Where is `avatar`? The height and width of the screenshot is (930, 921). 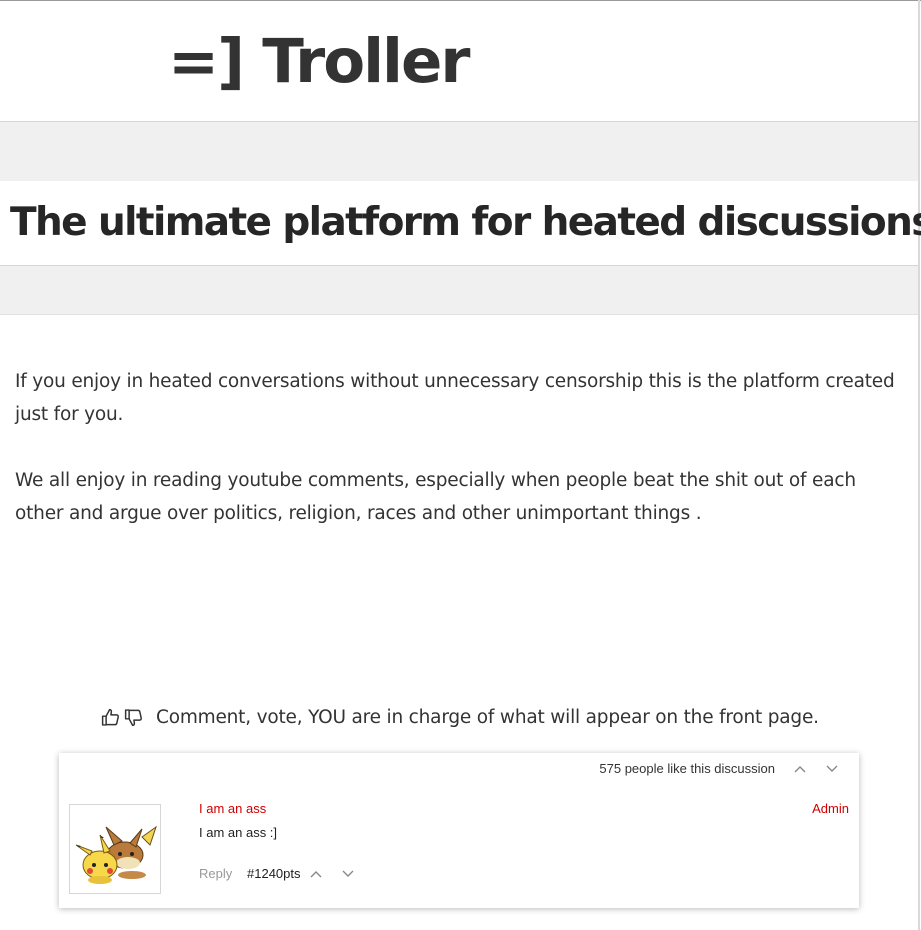 avatar is located at coordinates (115, 849).